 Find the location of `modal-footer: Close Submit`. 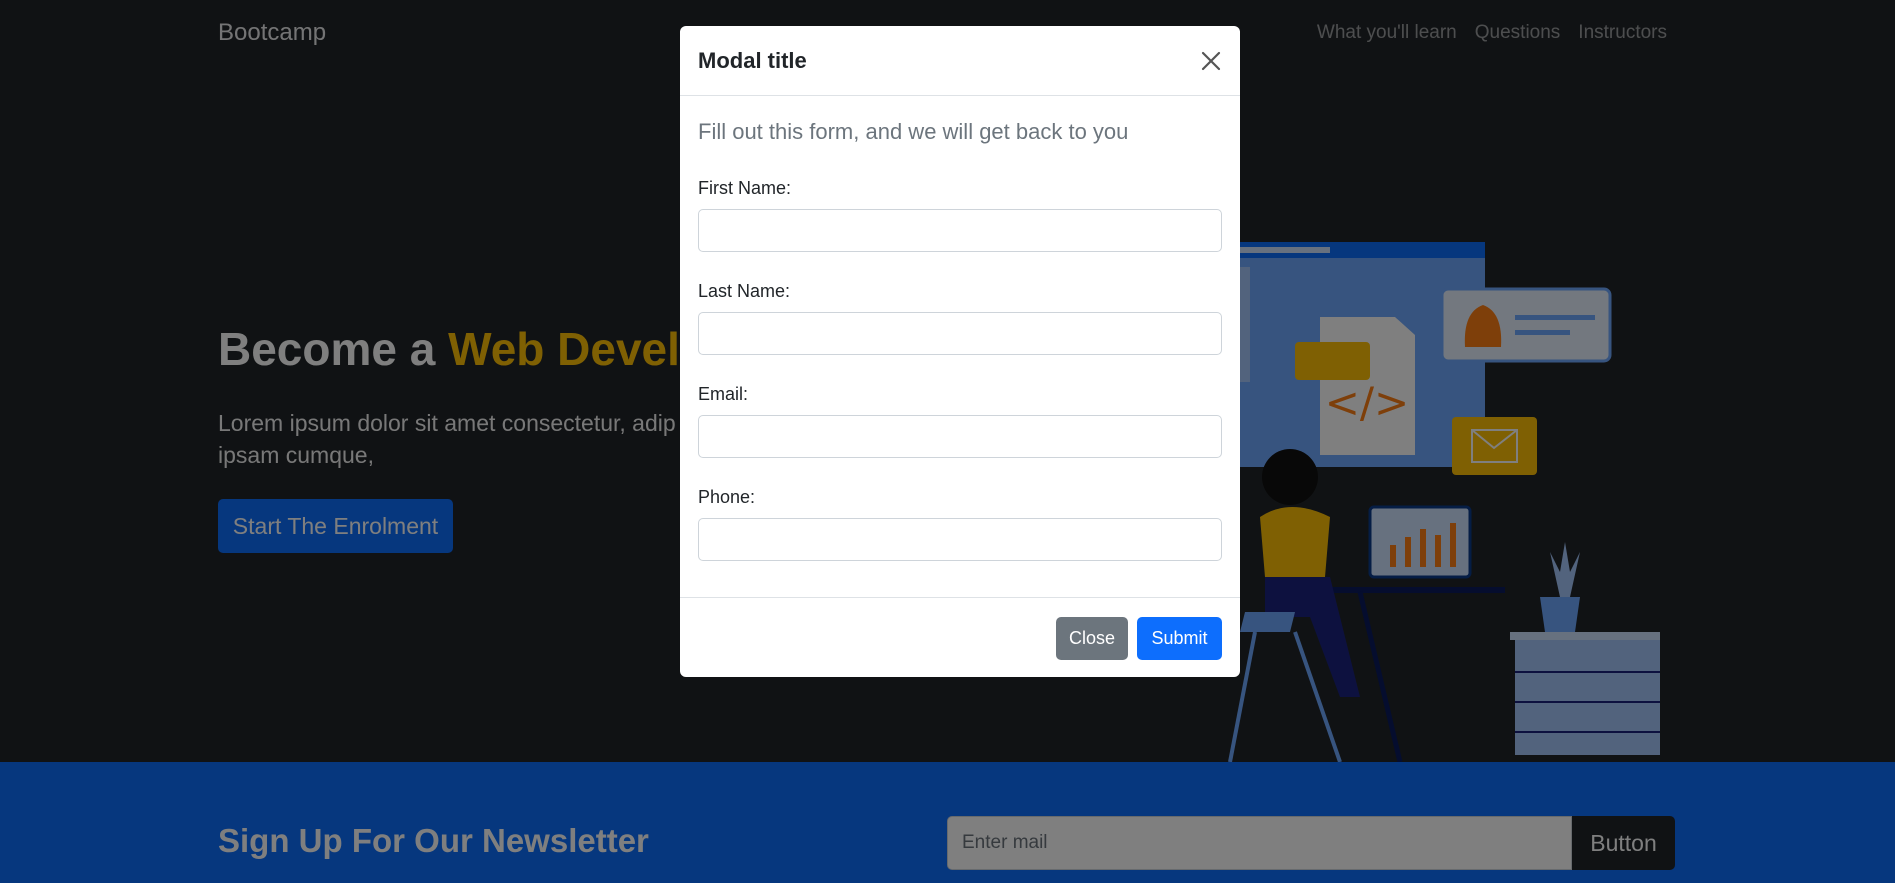

modal-footer: Close Submit is located at coordinates (960, 637).